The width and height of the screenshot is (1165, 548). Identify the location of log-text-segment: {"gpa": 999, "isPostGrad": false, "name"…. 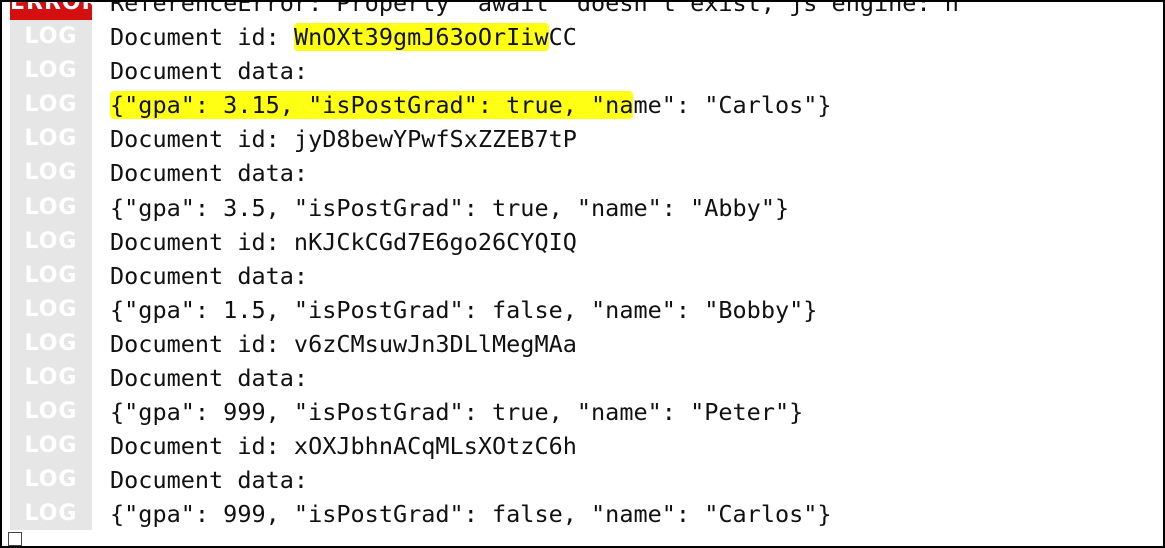
(471, 514).